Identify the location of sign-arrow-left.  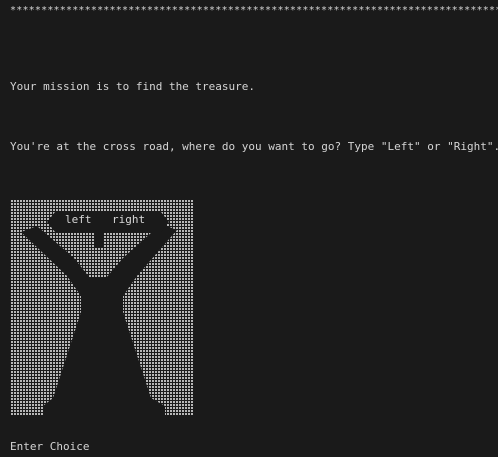
(51, 222).